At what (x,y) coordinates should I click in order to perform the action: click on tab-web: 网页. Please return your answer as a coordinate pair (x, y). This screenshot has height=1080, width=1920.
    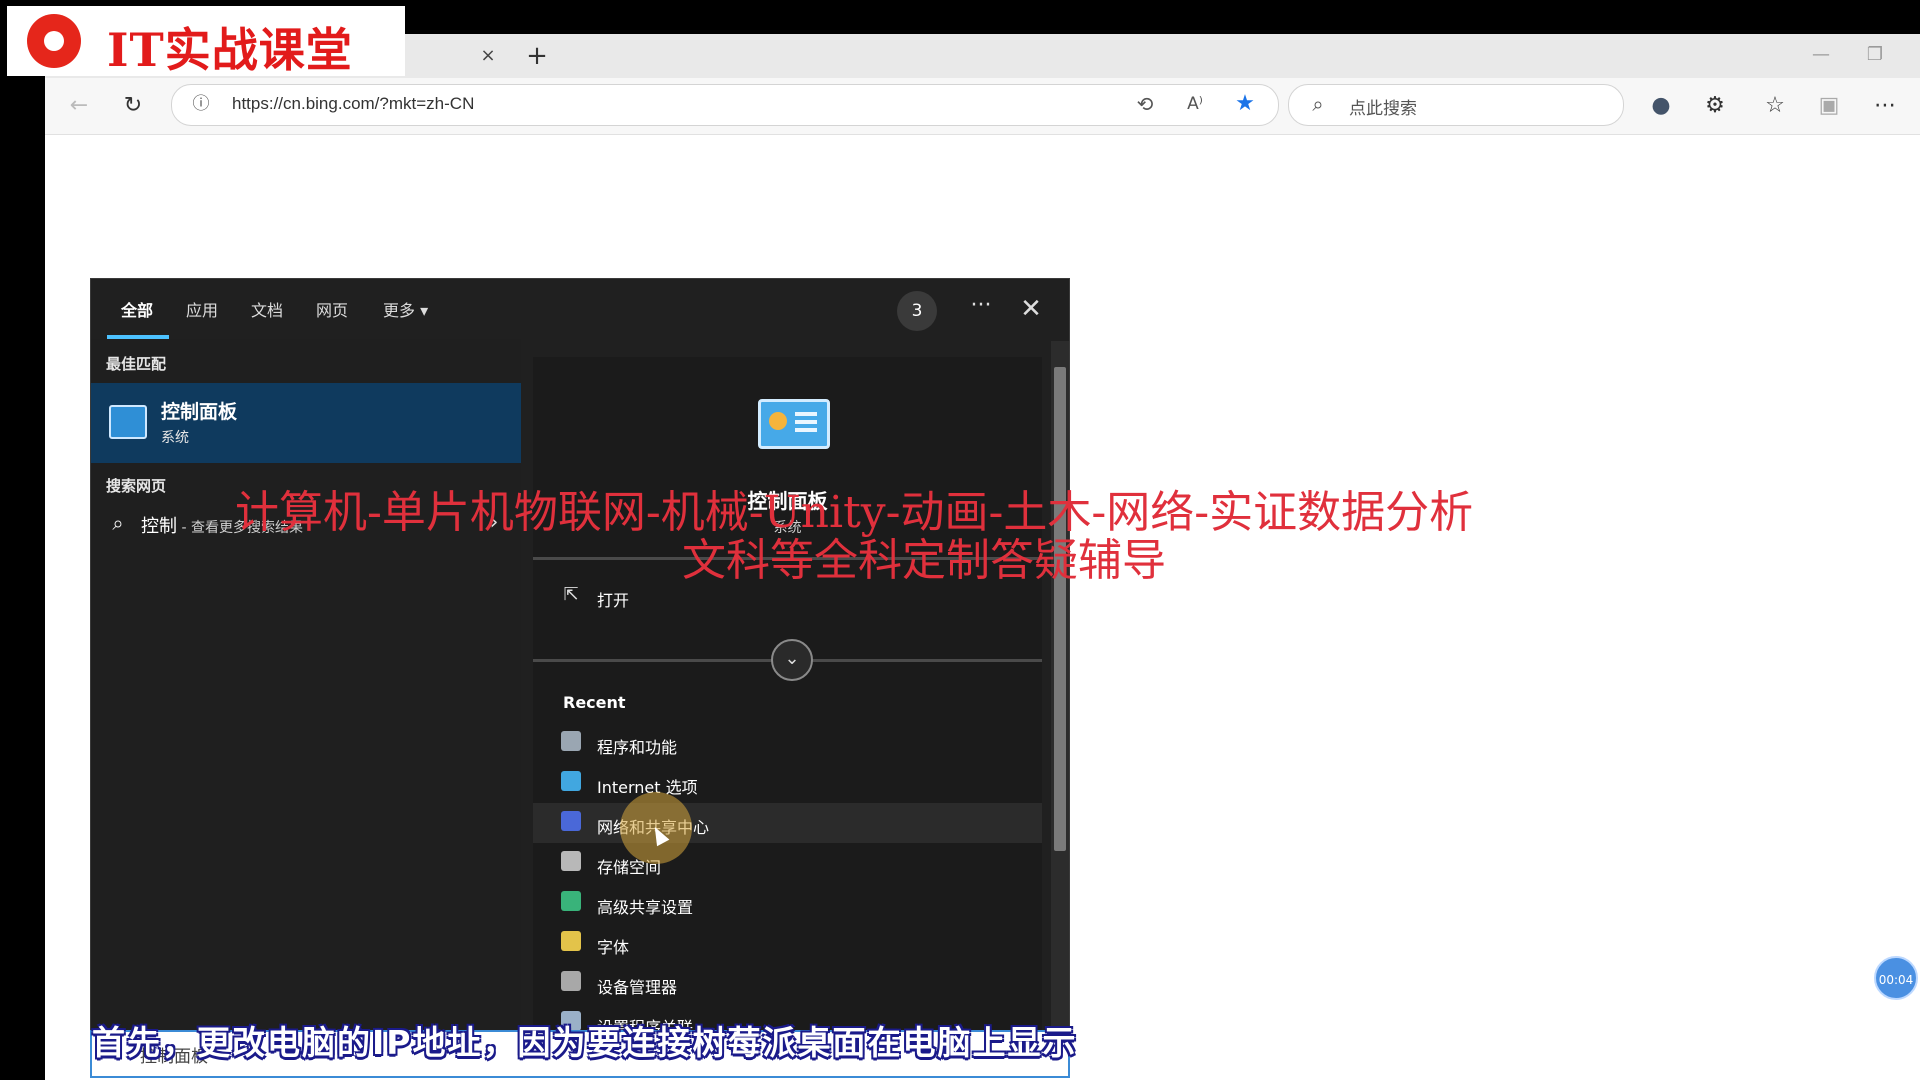
    Looking at the image, I should click on (332, 309).